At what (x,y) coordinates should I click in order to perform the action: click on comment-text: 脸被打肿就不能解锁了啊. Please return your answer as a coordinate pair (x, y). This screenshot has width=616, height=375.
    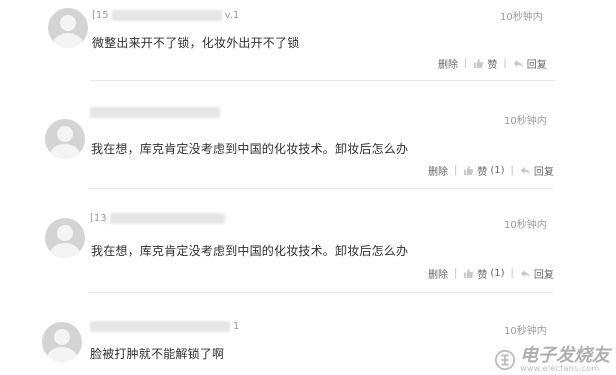
    Looking at the image, I should click on (157, 354).